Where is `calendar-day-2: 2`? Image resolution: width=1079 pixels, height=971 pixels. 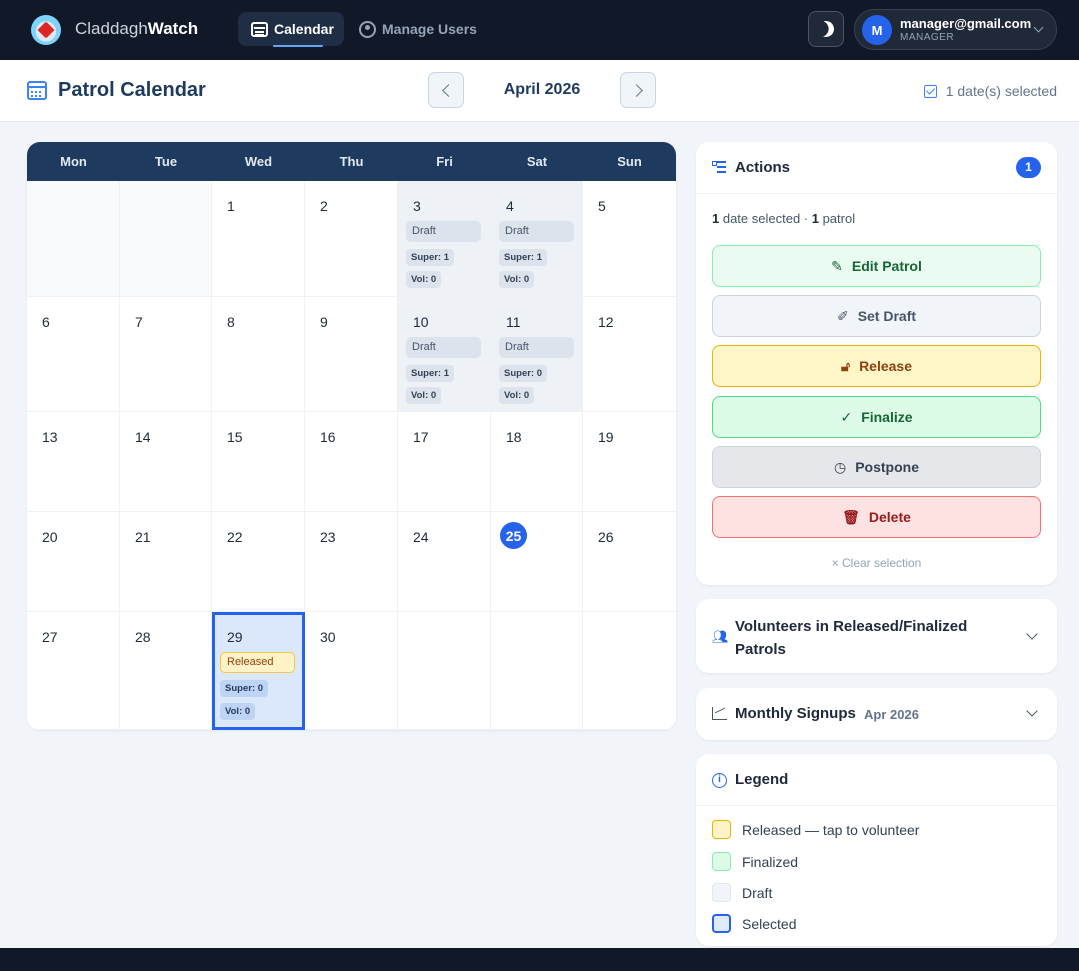 calendar-day-2: 2 is located at coordinates (351, 239).